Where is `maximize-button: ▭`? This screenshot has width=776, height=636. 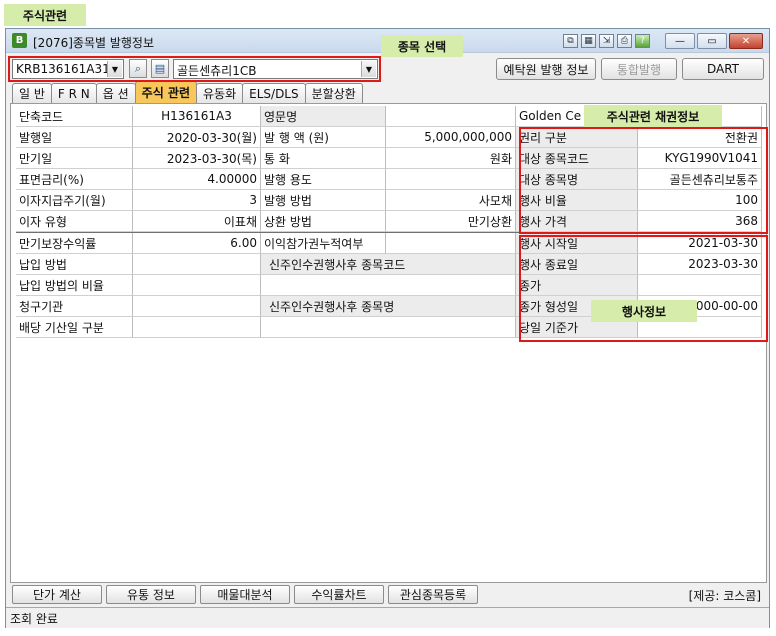
maximize-button: ▭ is located at coordinates (712, 41).